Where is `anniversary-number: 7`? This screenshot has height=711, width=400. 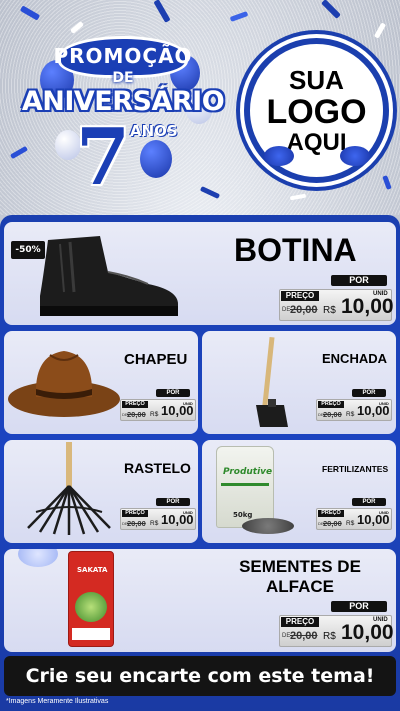
anniversary-number: 7 is located at coordinates (103, 157).